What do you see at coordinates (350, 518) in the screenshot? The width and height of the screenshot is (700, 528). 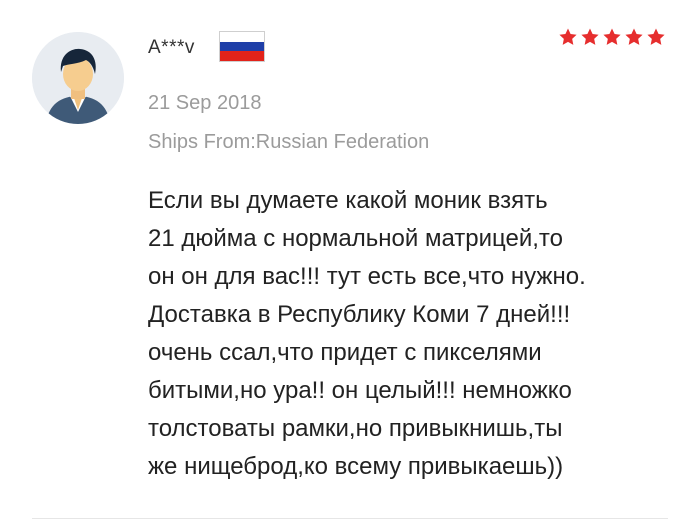 I see `divider` at bounding box center [350, 518].